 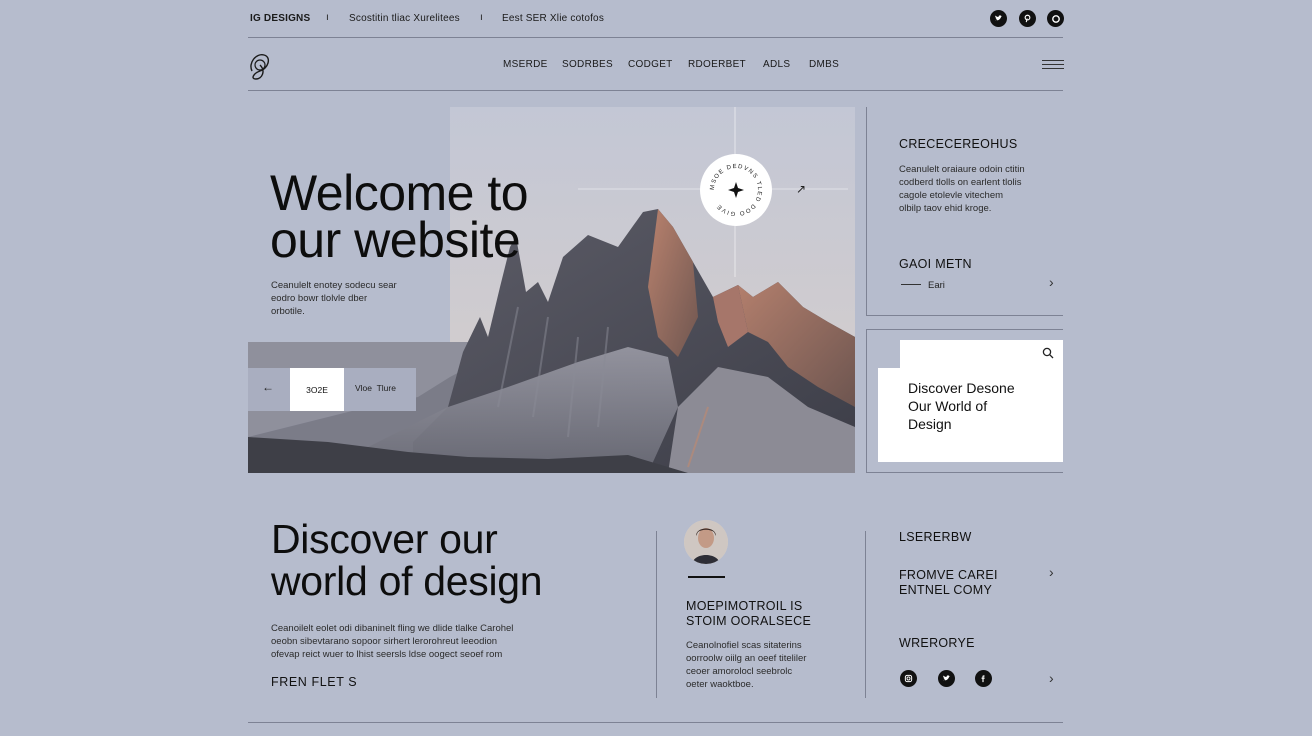 I want to click on middle-p-line4: oeter waoktboe., so click(x=720, y=684).